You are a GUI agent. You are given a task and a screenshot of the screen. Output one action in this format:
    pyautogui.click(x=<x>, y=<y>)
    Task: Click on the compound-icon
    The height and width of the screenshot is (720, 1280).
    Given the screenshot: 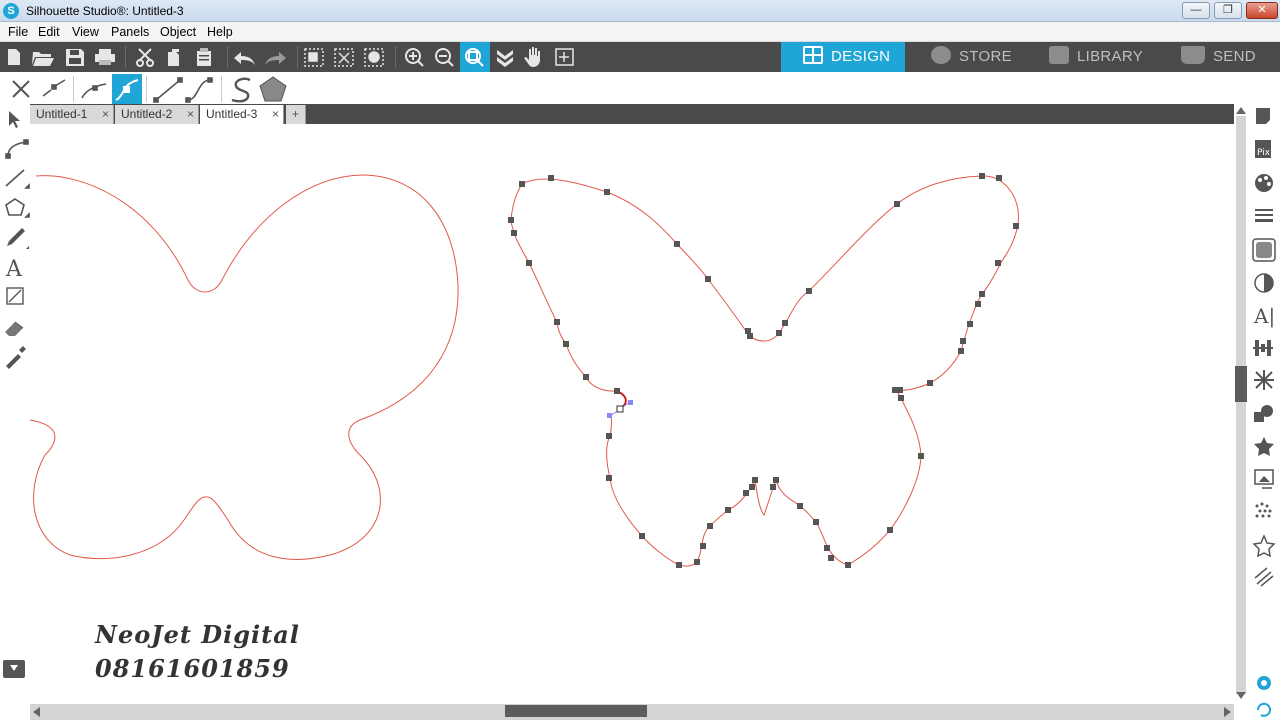 What is the action you would take?
    pyautogui.click(x=374, y=57)
    